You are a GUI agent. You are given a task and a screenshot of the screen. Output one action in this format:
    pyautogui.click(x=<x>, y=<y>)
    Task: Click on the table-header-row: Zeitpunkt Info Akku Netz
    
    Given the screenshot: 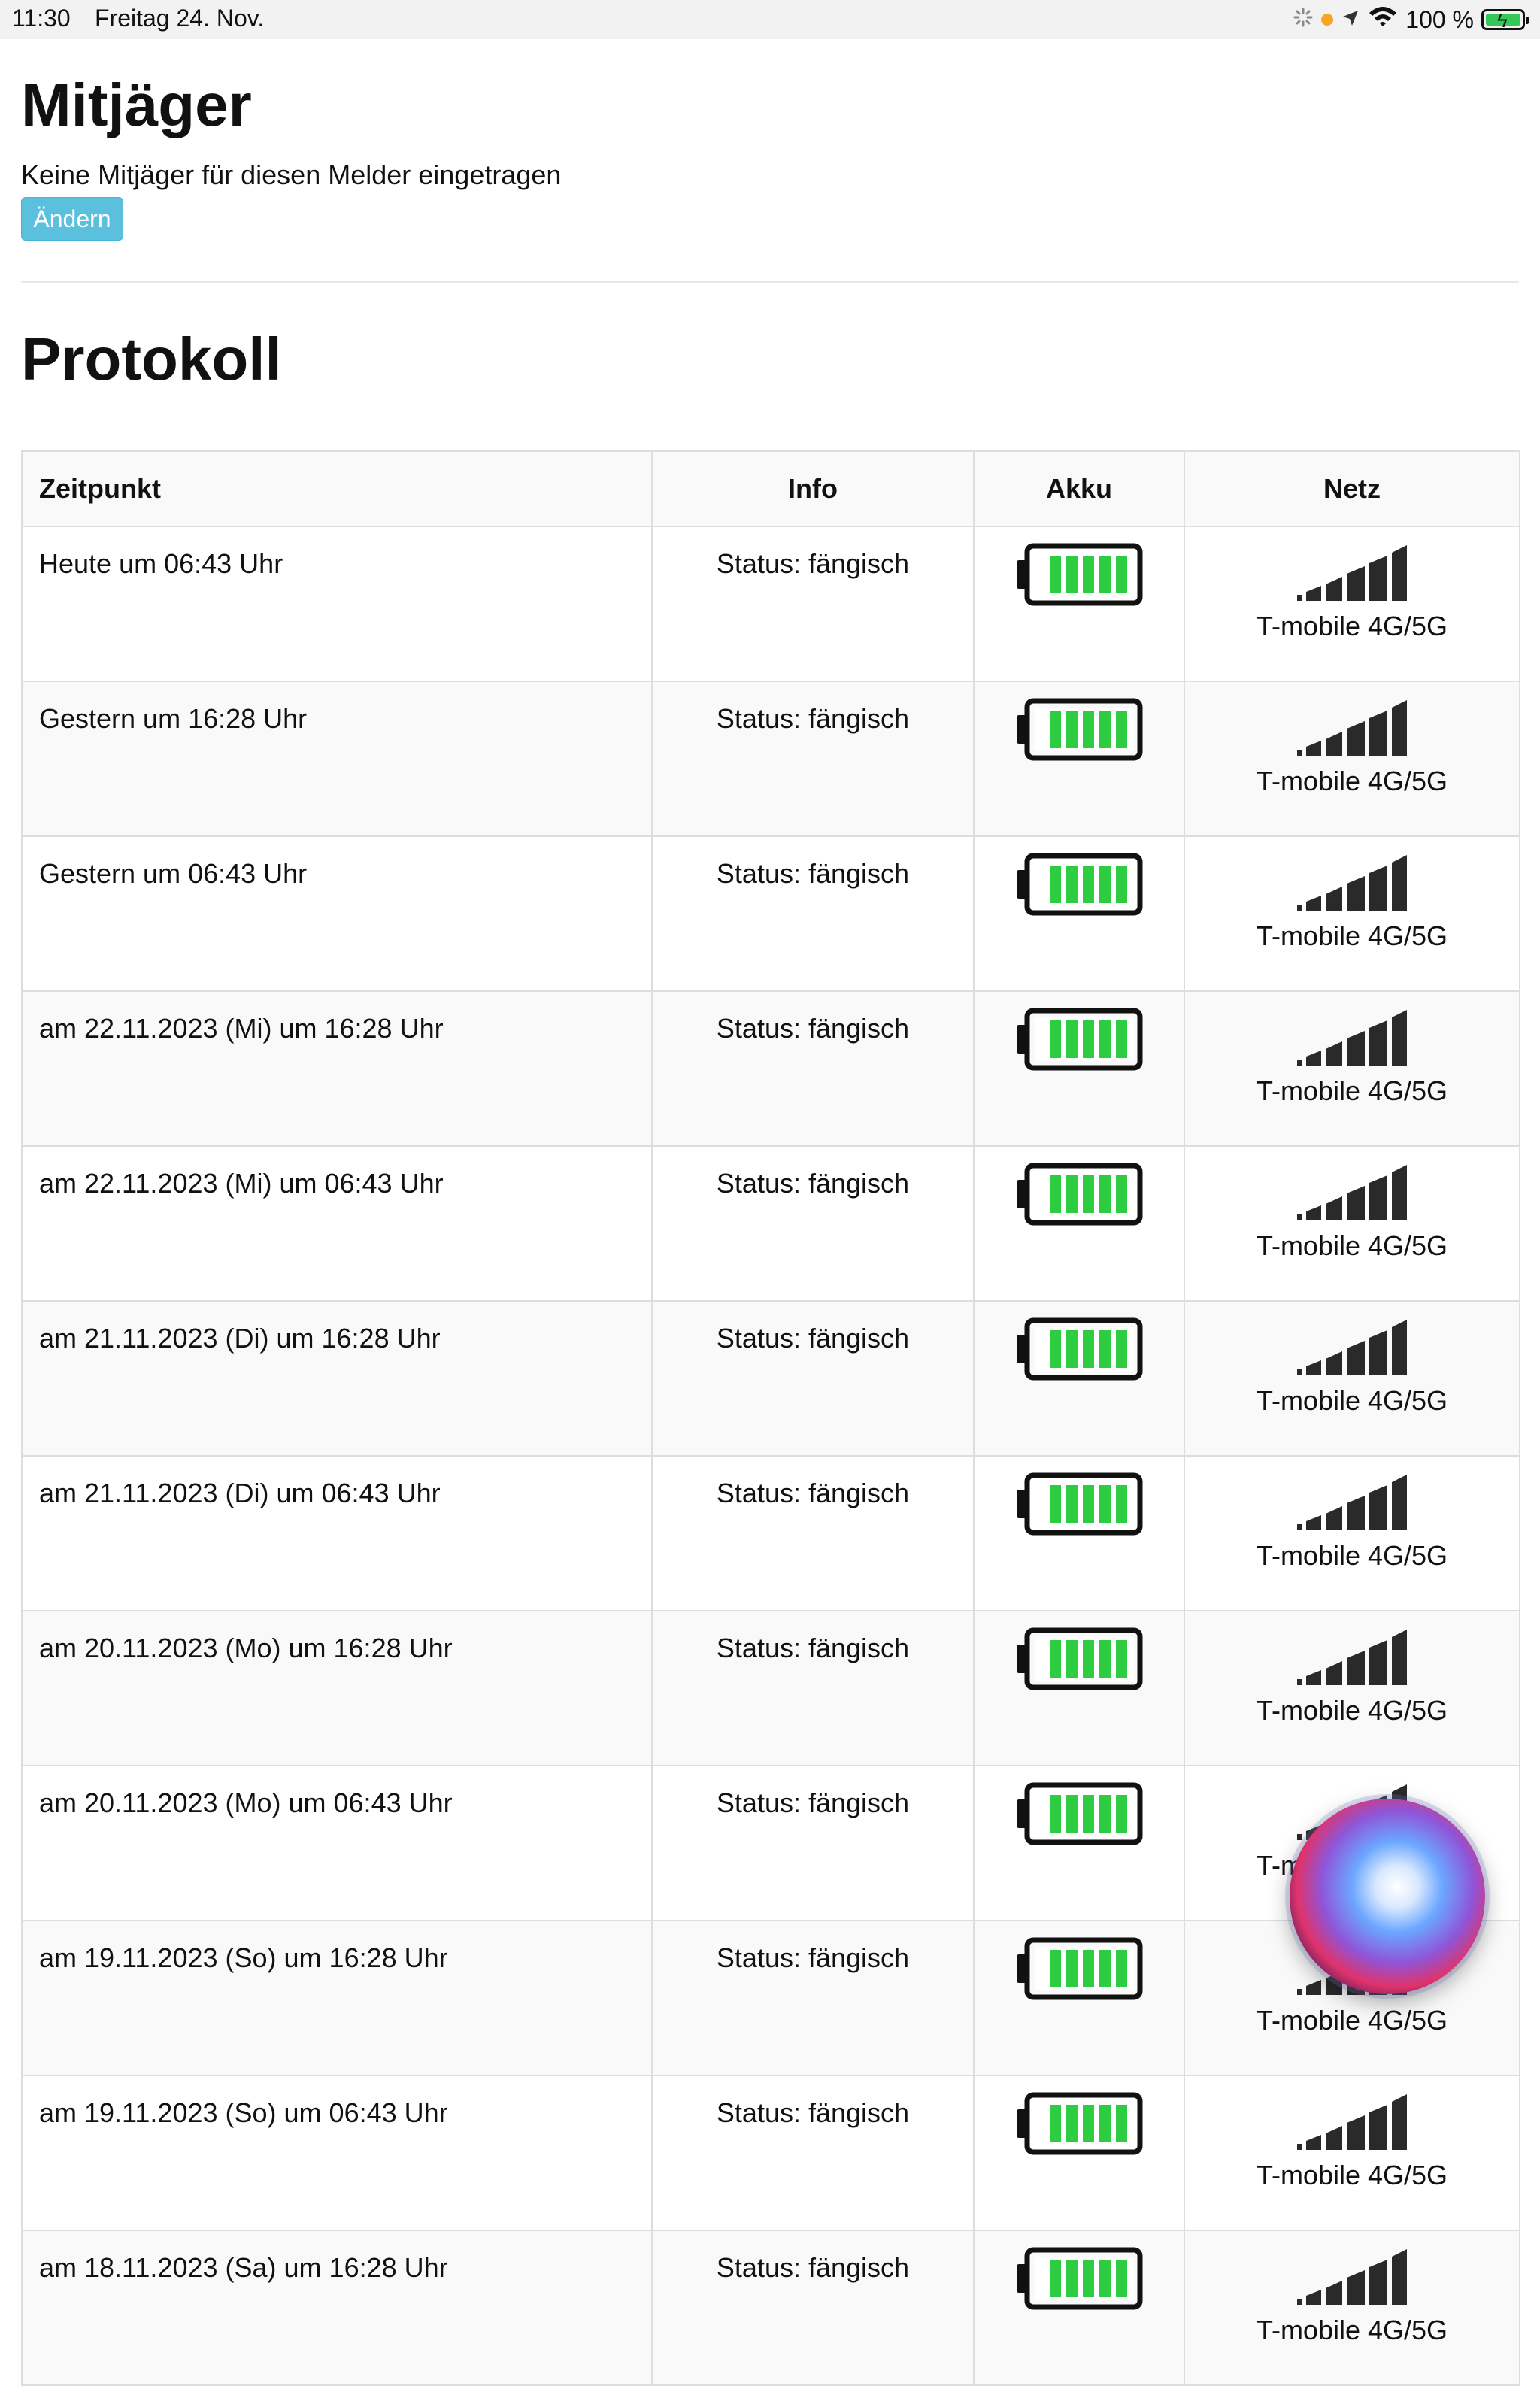 What is the action you would take?
    pyautogui.click(x=770, y=488)
    